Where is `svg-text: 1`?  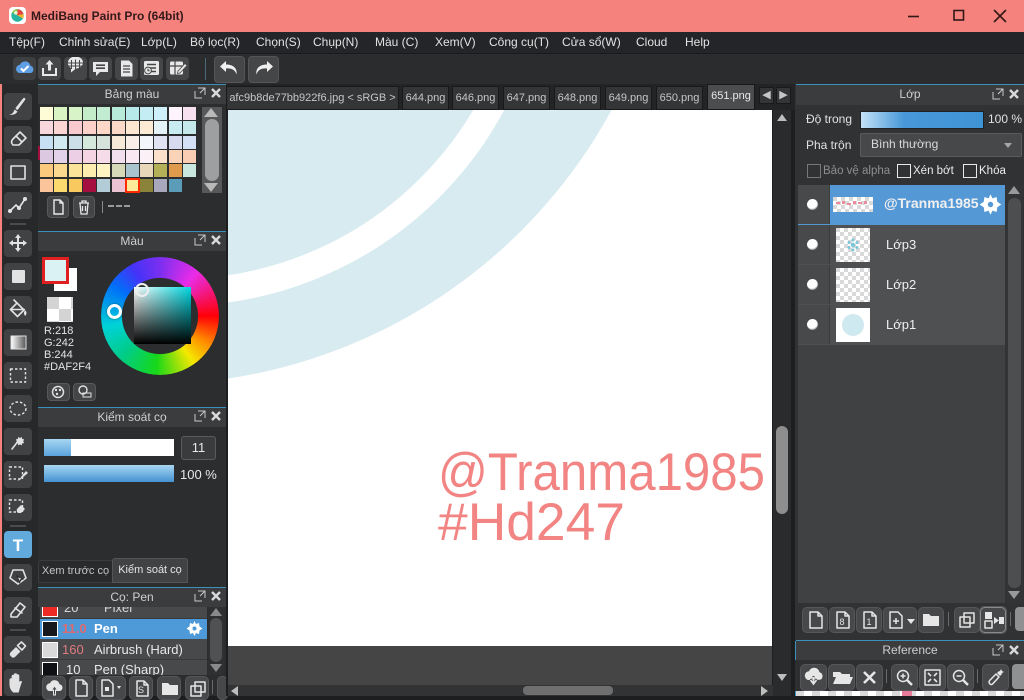
svg-text: 1 is located at coordinates (868, 622).